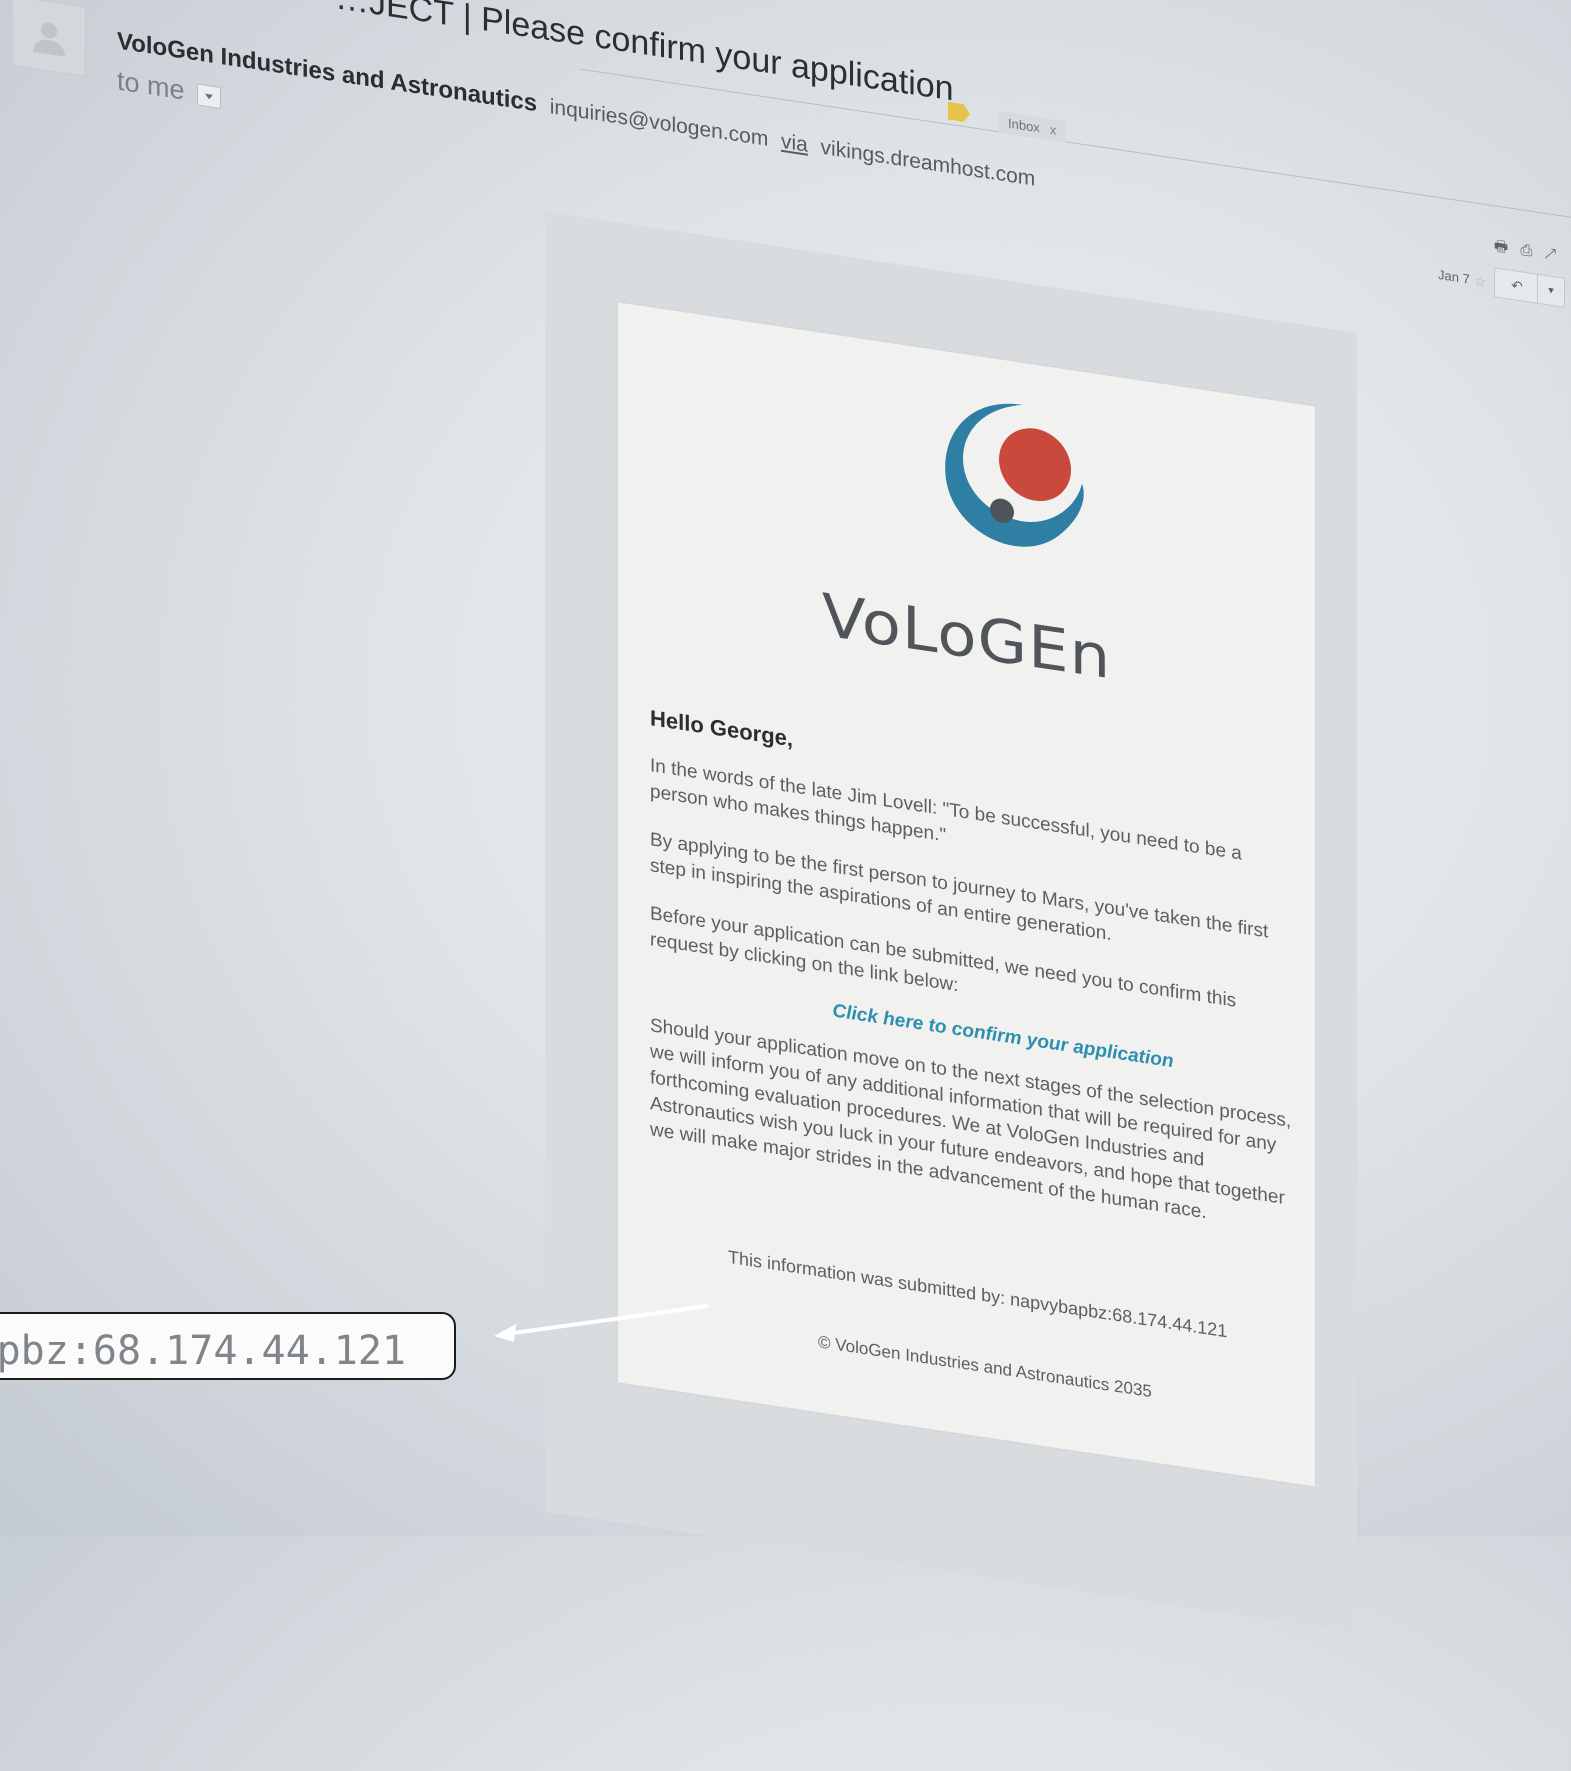  What do you see at coordinates (1024, 125) in the screenshot?
I see `inbox-label-text: Inbox` at bounding box center [1024, 125].